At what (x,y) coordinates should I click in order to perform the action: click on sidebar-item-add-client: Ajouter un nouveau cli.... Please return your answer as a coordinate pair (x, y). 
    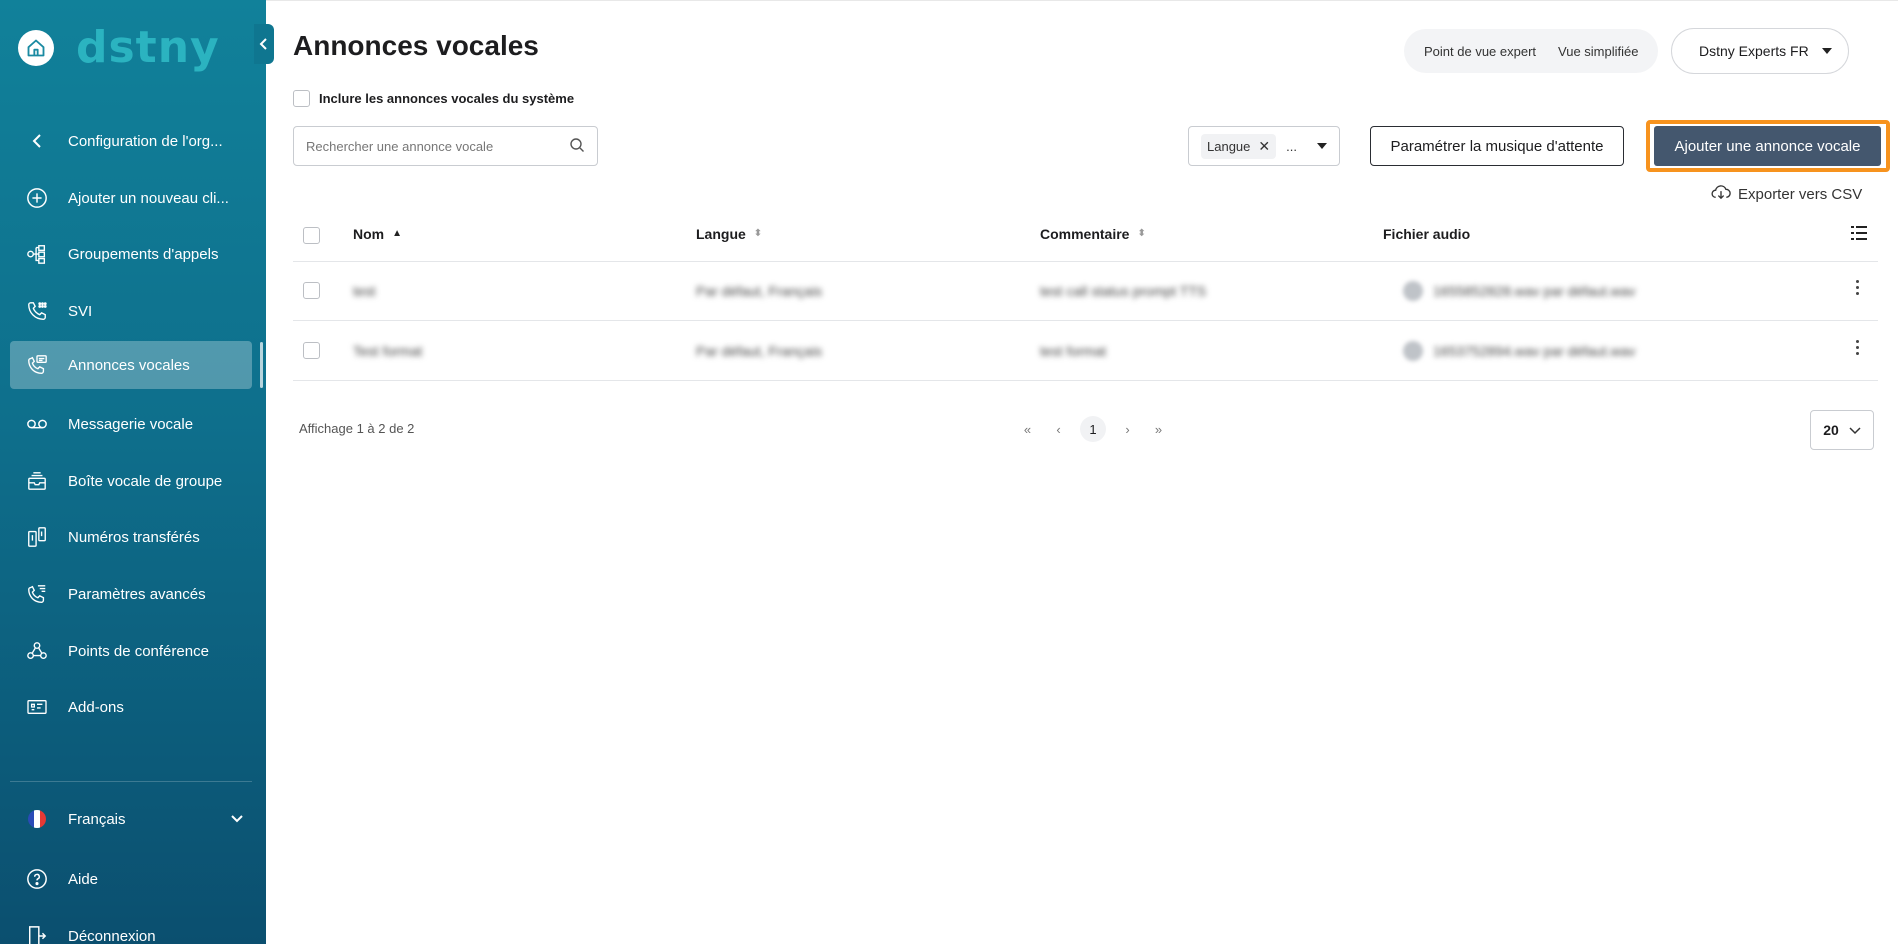
    Looking at the image, I should click on (131, 198).